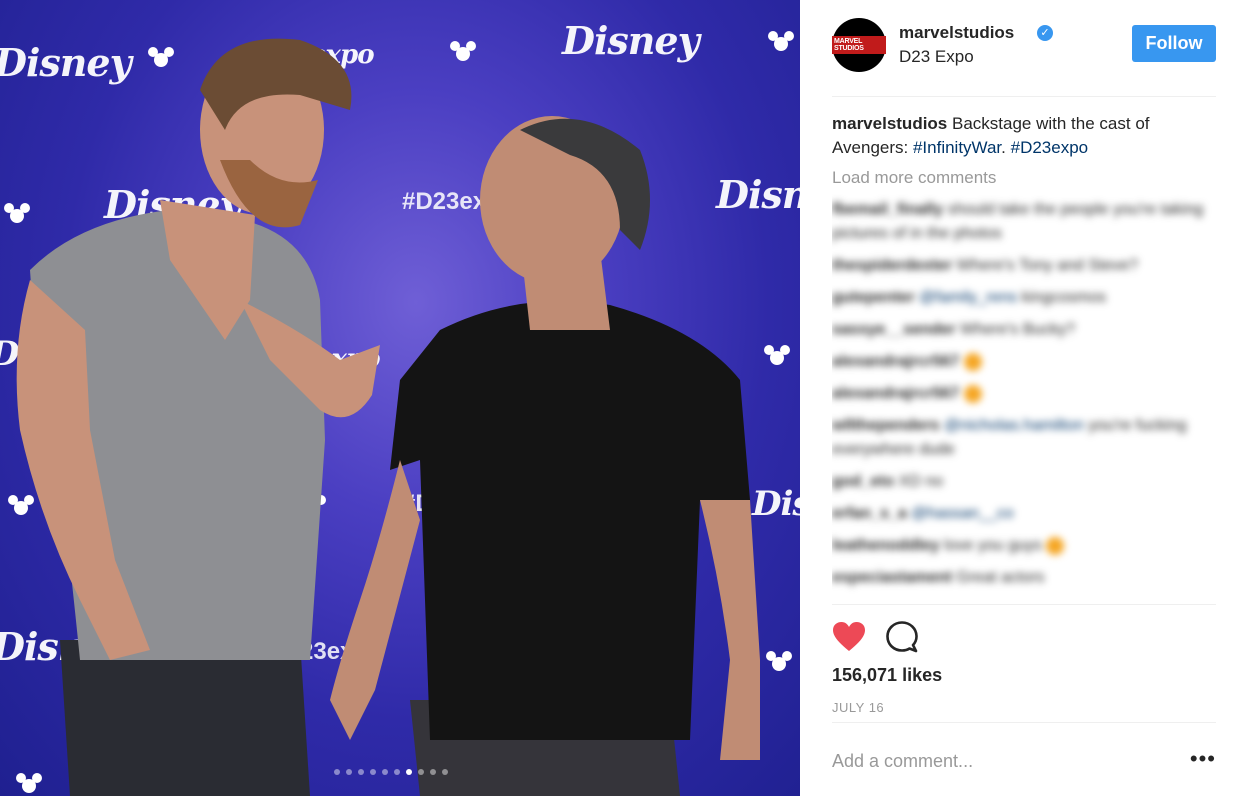 This screenshot has width=1246, height=797. I want to click on verified-badge-icon: ✓, so click(1045, 33).